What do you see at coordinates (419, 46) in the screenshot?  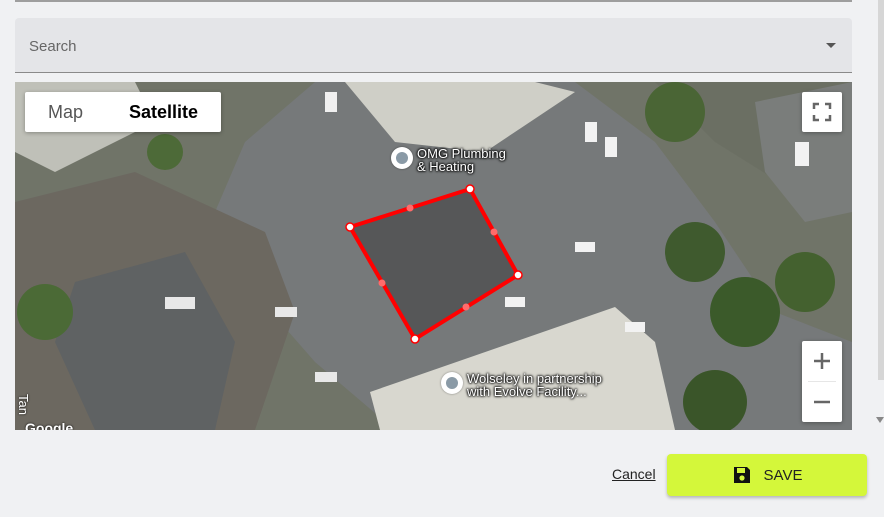 I see `search-input` at bounding box center [419, 46].